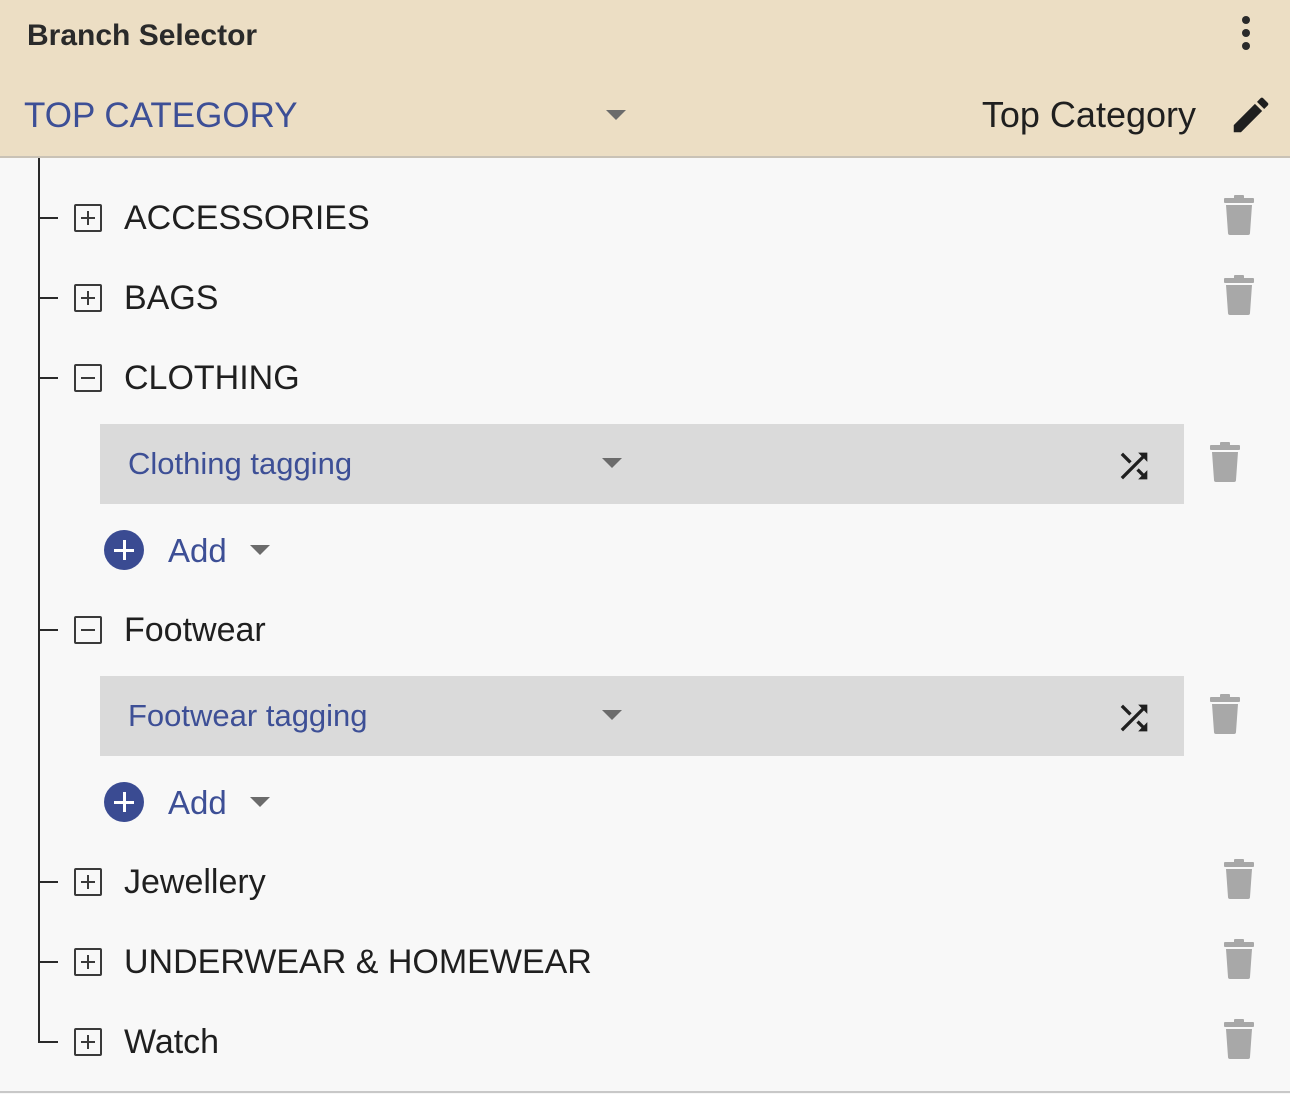 The width and height of the screenshot is (1290, 1094). I want to click on bottom-divider, so click(645, 1092).